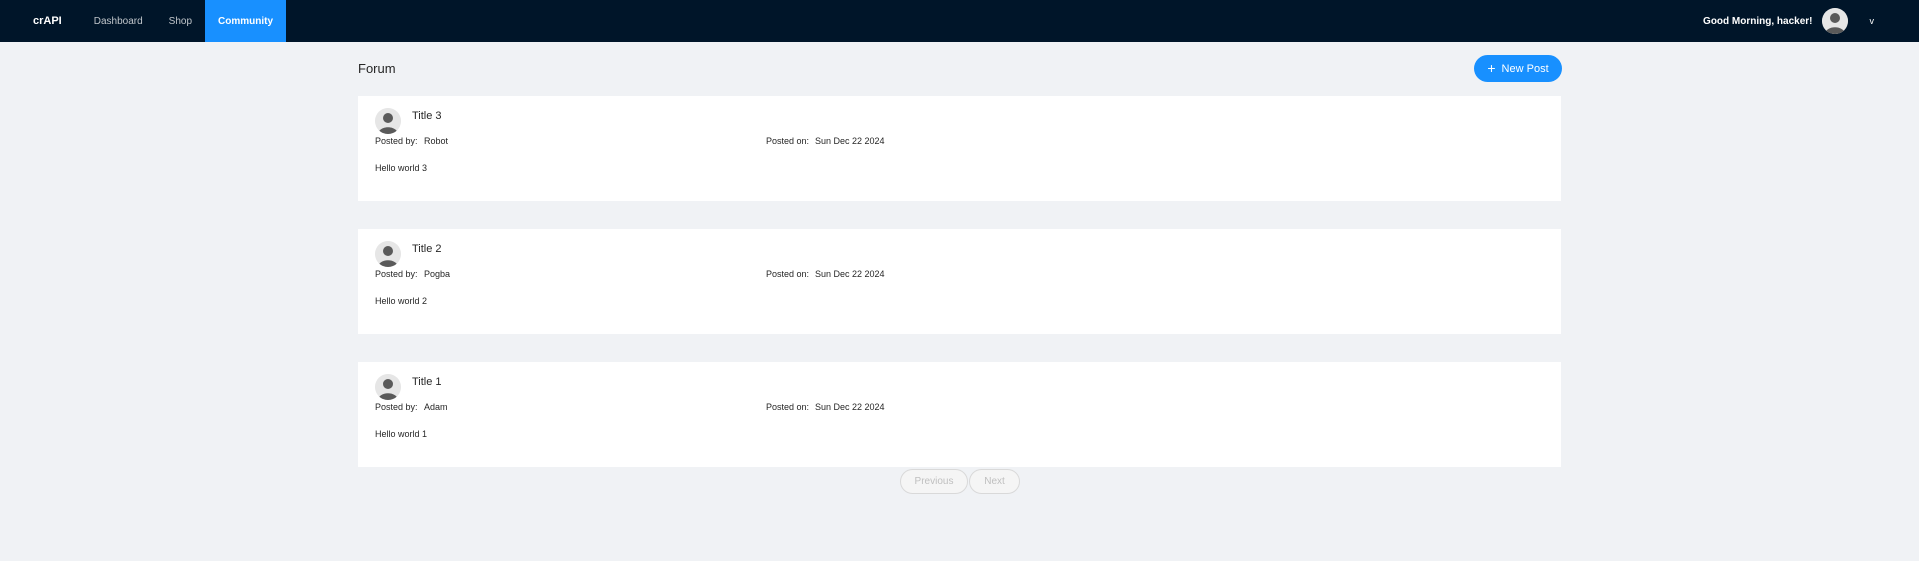  Describe the element at coordinates (401, 168) in the screenshot. I see `post-body: Hello world 3` at that location.